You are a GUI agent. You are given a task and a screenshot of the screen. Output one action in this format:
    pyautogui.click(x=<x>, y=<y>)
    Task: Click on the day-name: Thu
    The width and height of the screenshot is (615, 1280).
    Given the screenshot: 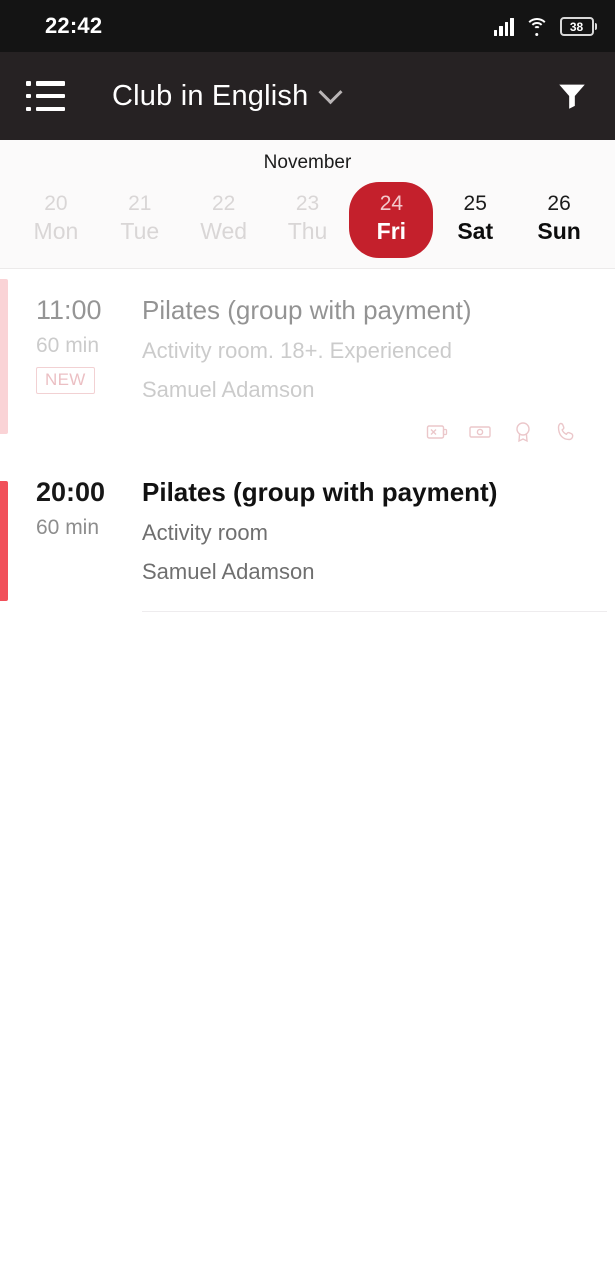 What is the action you would take?
    pyautogui.click(x=307, y=231)
    